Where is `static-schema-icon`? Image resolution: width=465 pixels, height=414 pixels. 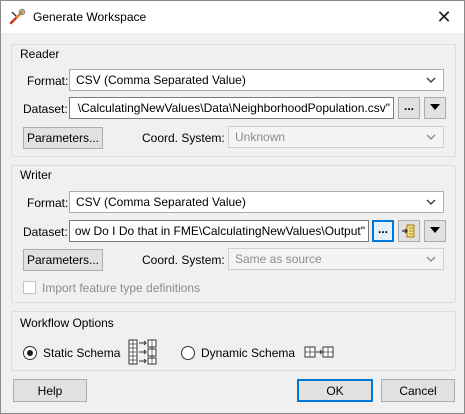 static-schema-icon is located at coordinates (143, 353).